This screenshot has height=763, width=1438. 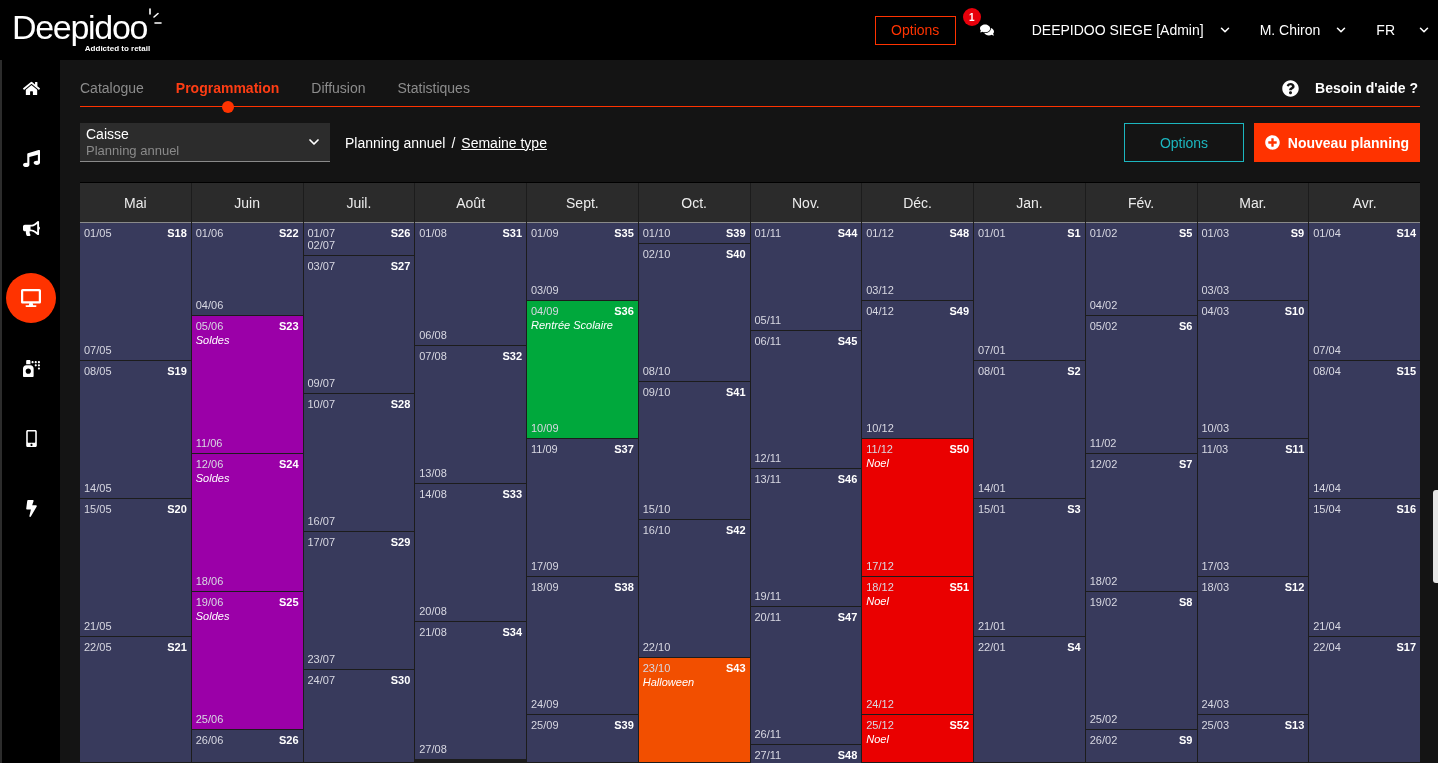 What do you see at coordinates (31, 158) in the screenshot?
I see `music-note-icon` at bounding box center [31, 158].